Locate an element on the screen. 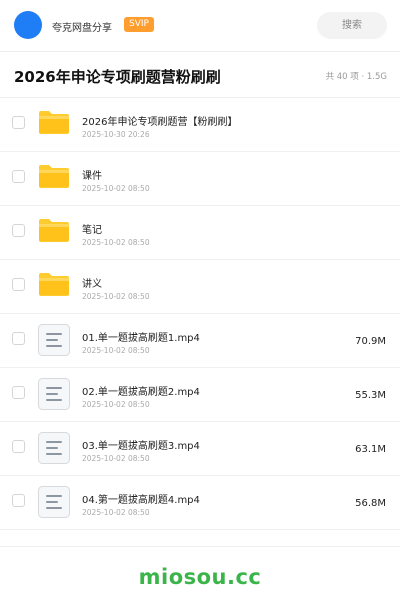 The height and width of the screenshot is (600, 400). svip-badge: SVIP is located at coordinates (139, 24).